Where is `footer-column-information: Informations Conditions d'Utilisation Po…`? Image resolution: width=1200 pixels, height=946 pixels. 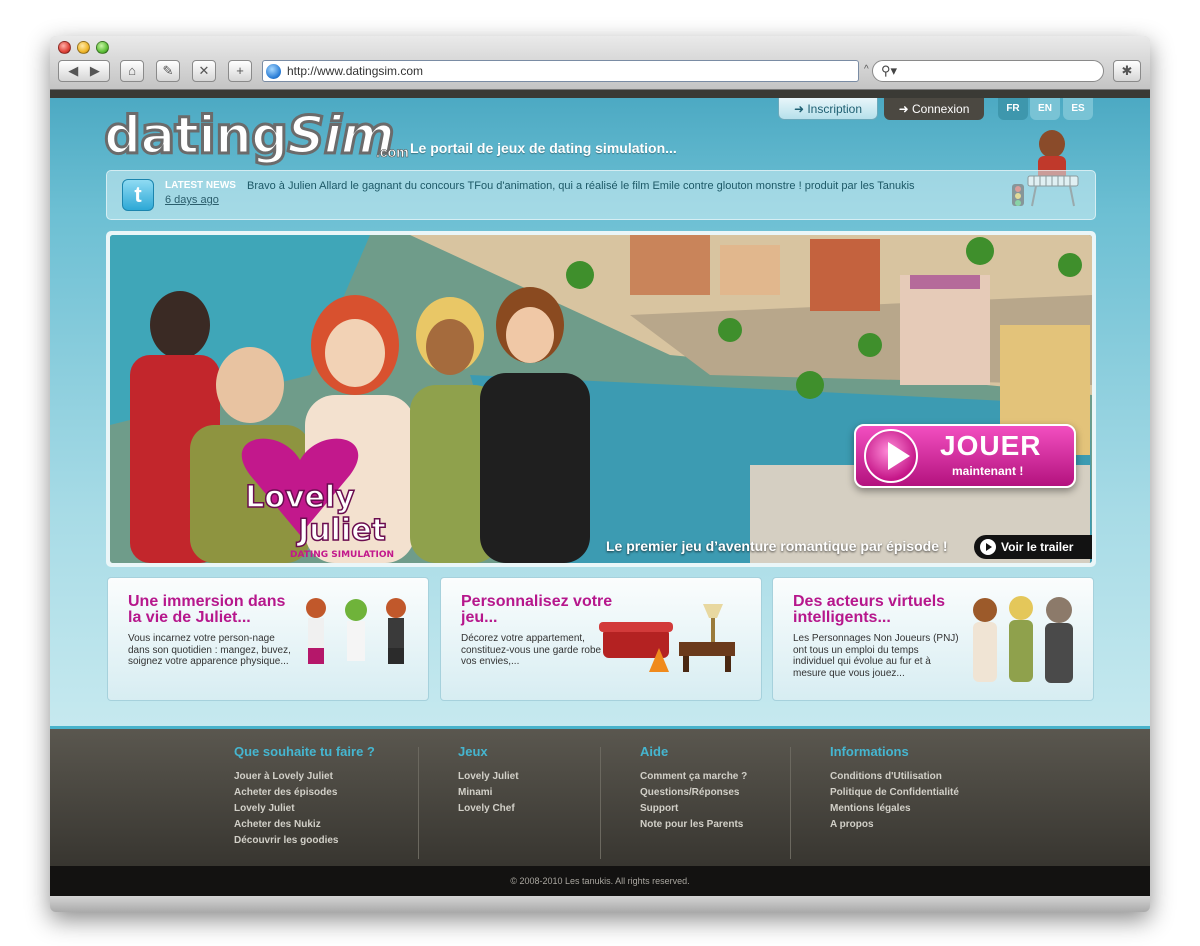 footer-column-information: Informations Conditions d'Utilisation Po… is located at coordinates (894, 788).